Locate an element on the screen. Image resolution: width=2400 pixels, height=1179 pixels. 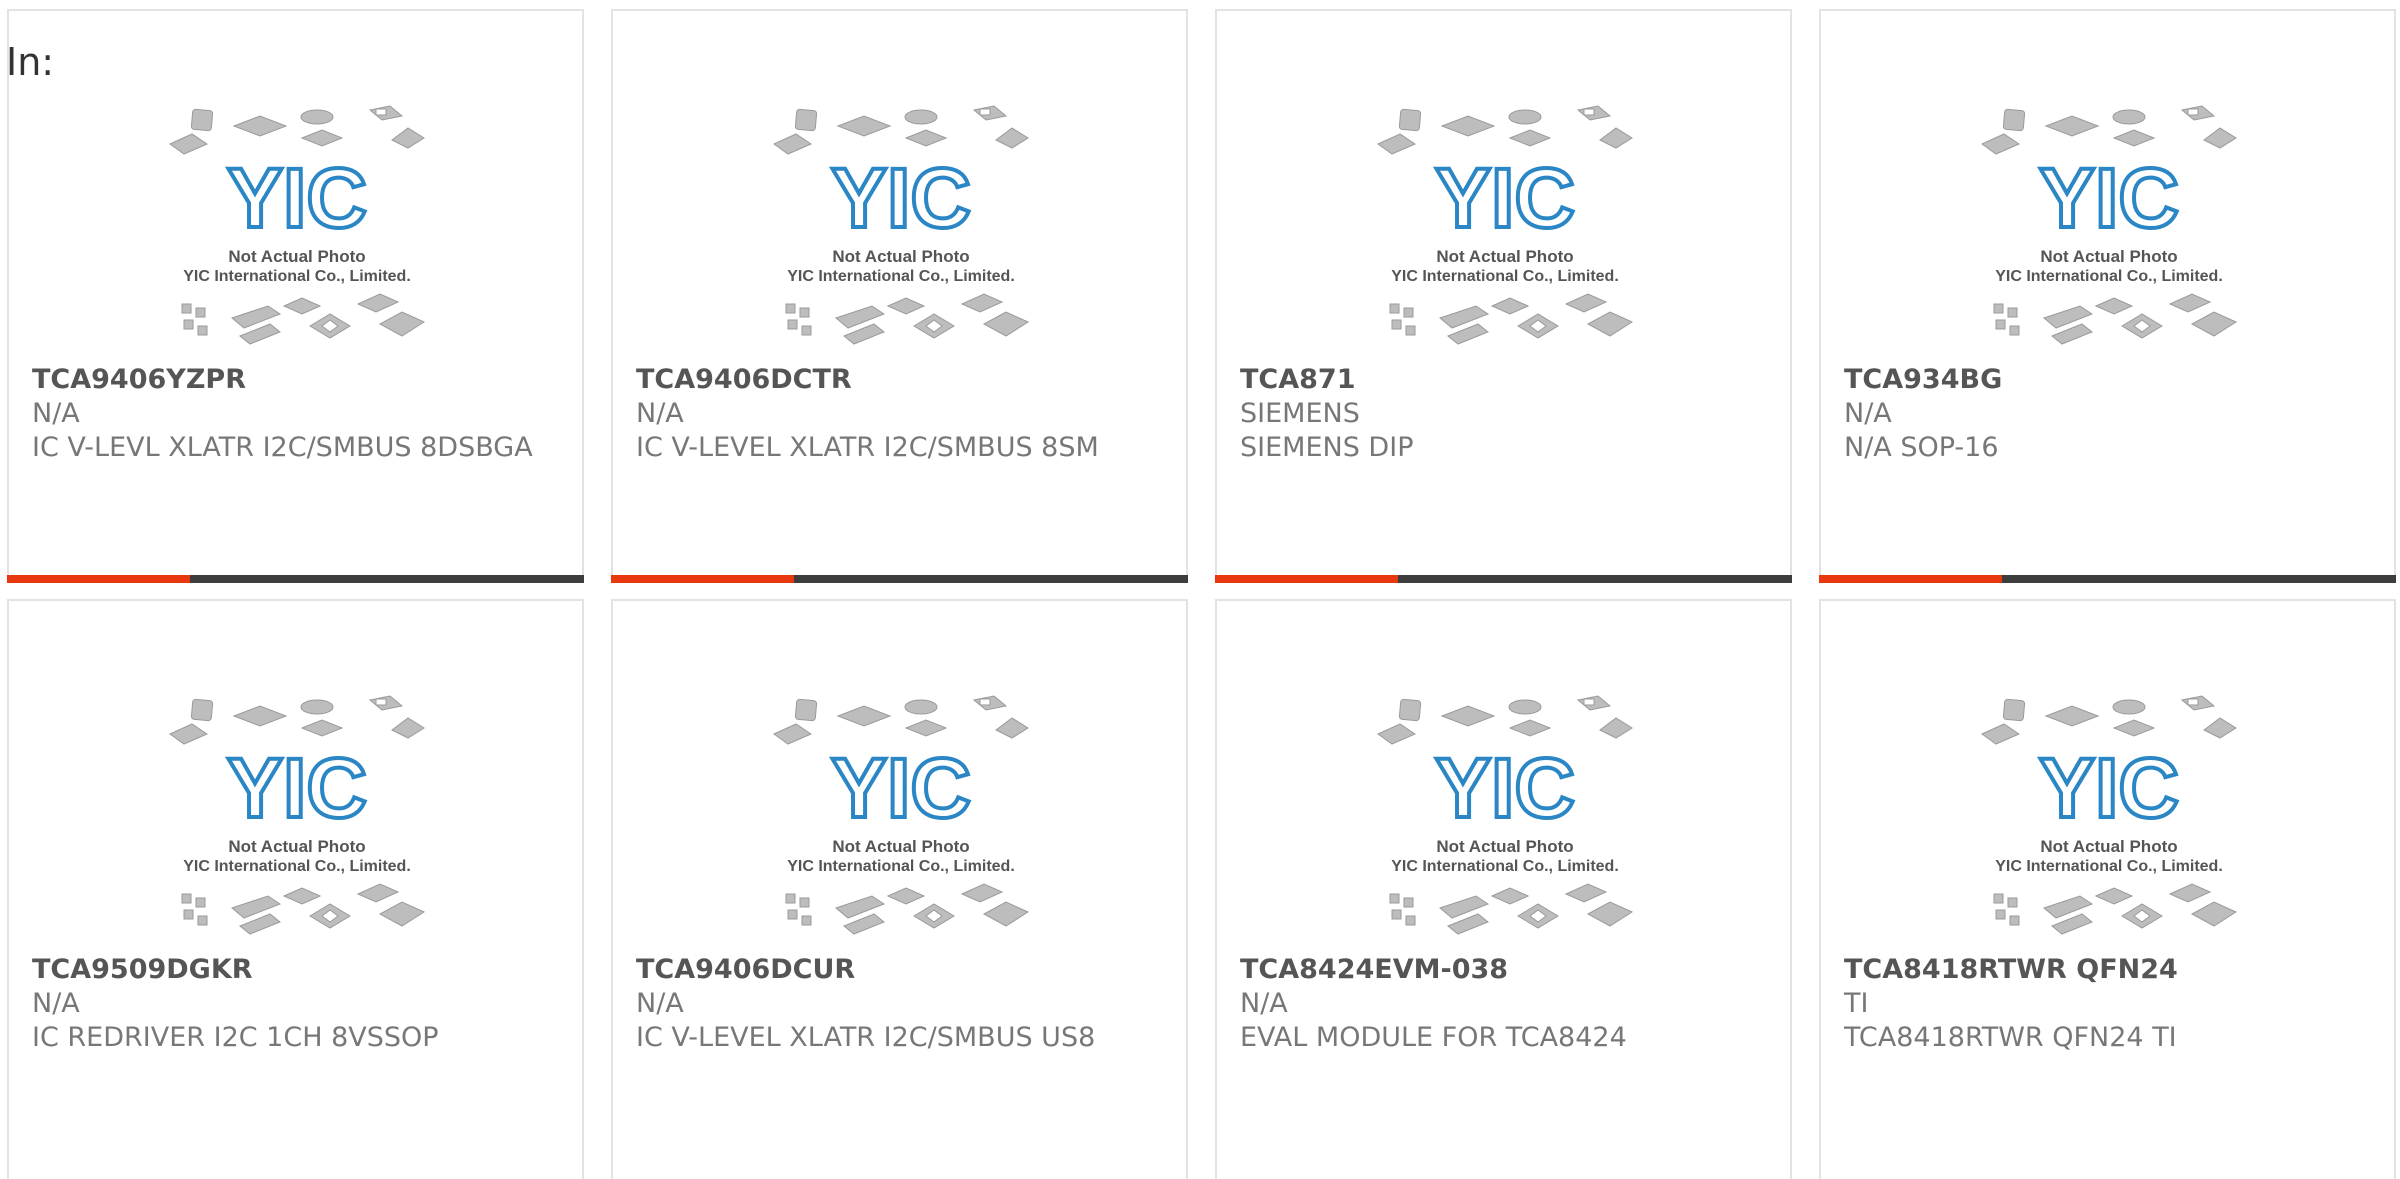
part-number-link: TCA934BG is located at coordinates (2109, 380).